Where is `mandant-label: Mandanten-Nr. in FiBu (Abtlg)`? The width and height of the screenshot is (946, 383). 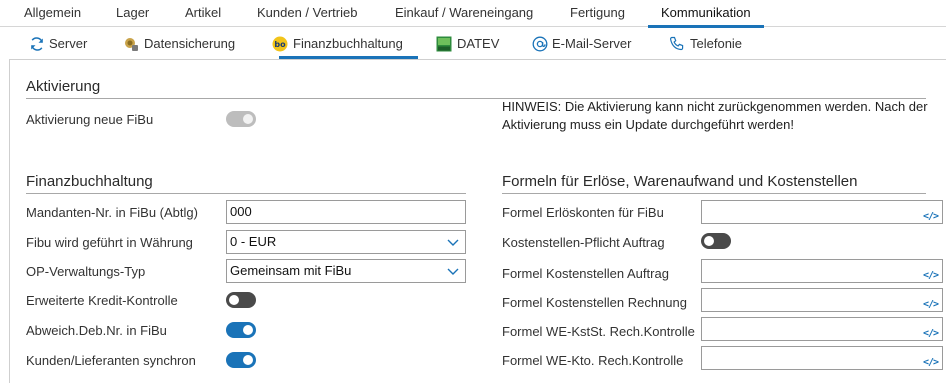 mandant-label: Mandanten-Nr. in FiBu (Abtlg) is located at coordinates (112, 212).